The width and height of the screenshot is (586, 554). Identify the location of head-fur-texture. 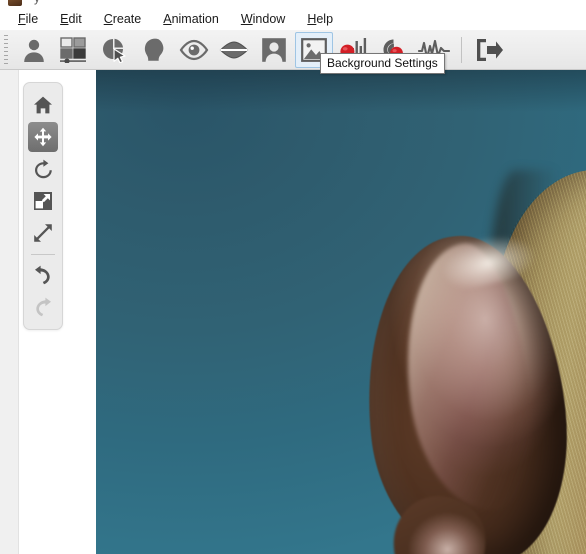
(539, 362).